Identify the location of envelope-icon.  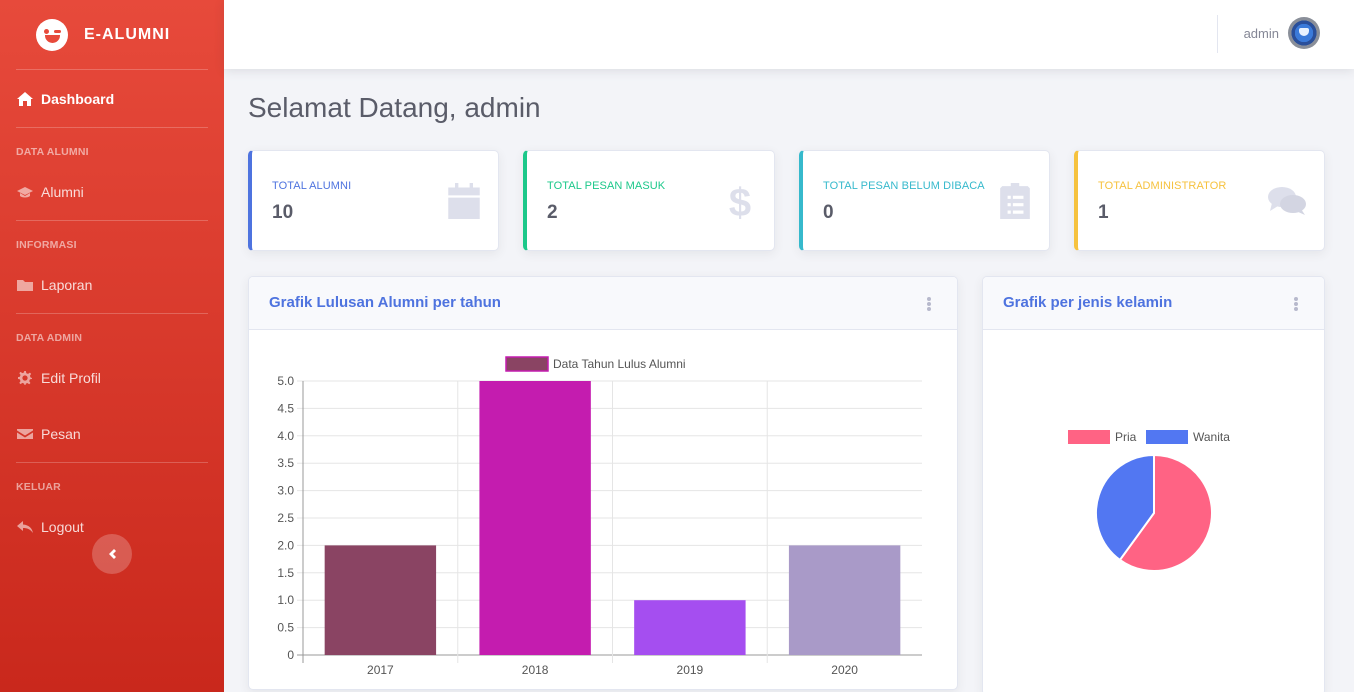
(25, 434).